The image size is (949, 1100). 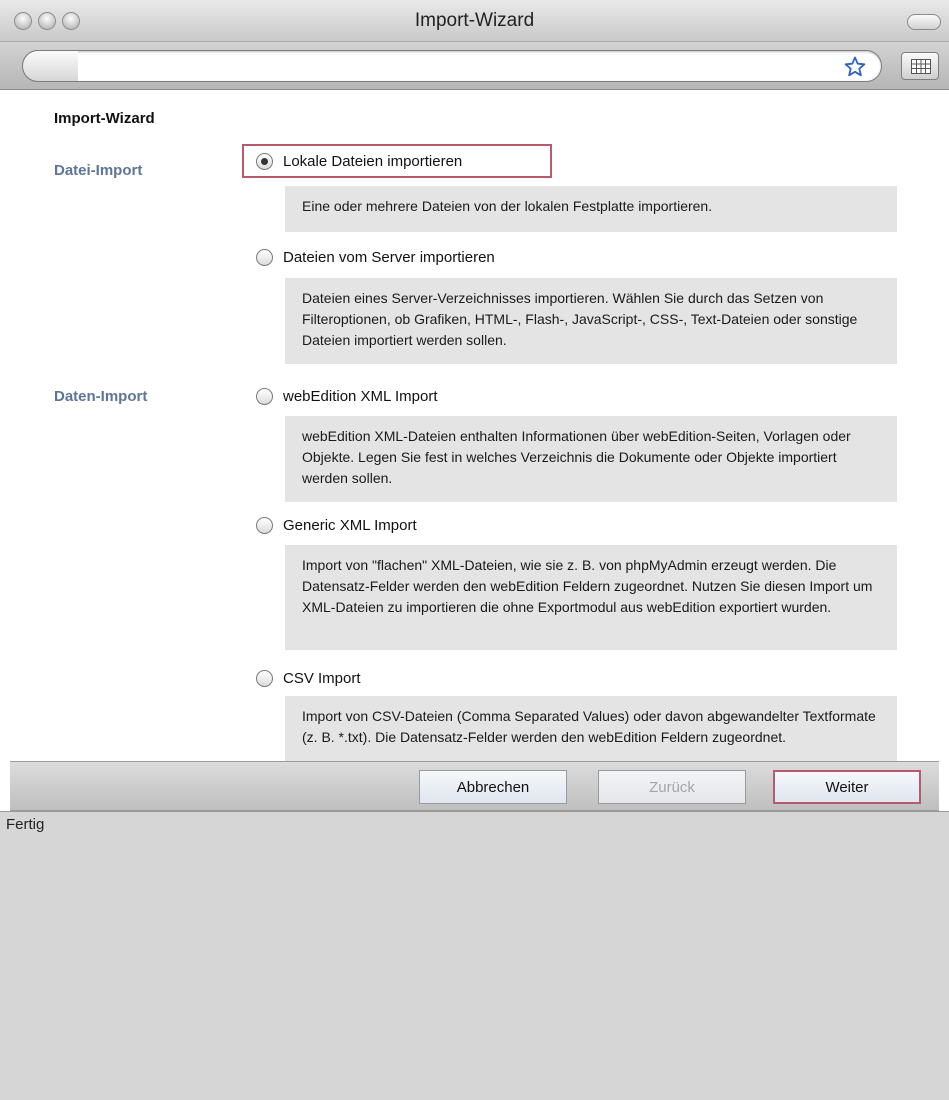 I want to click on wizard-button-bar: Abbrechen Zurück Weiter, so click(x=474, y=786).